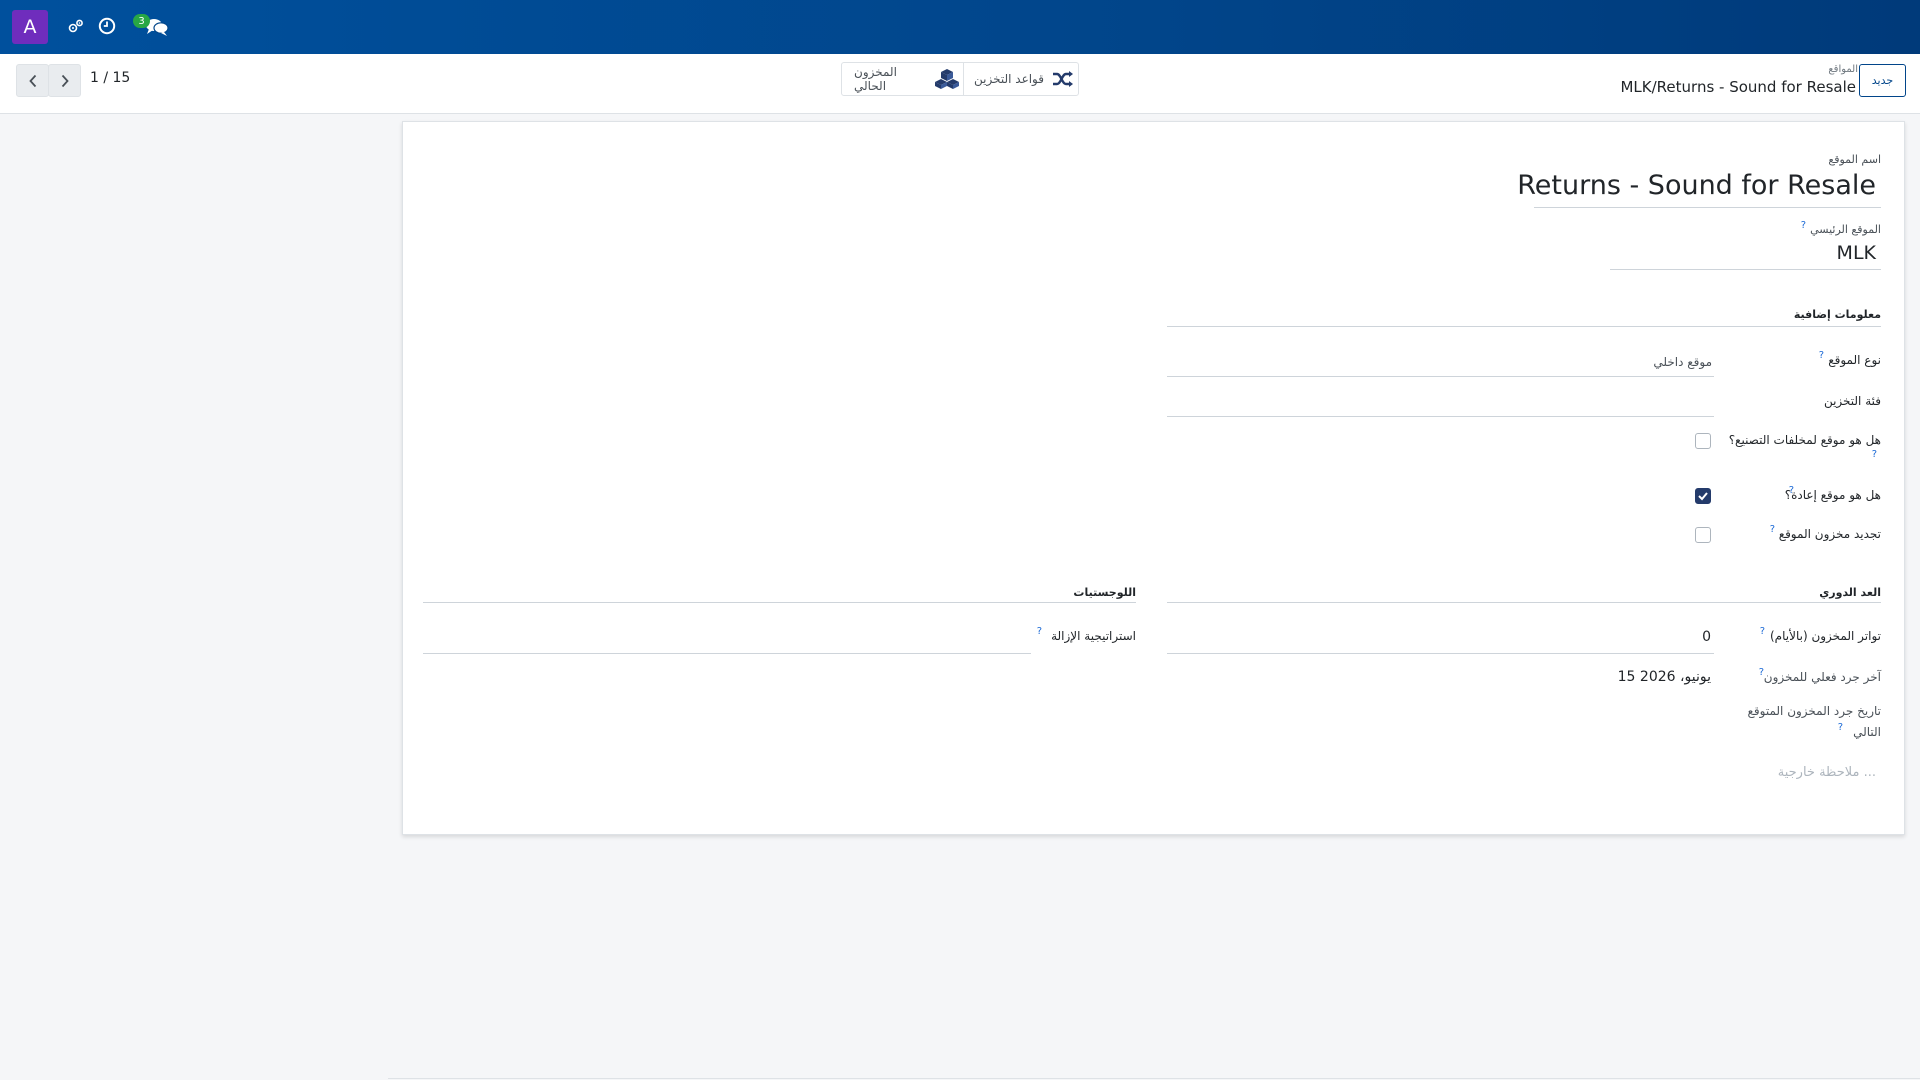 This screenshot has width=1920, height=1080. I want to click on new-record-button: جديد, so click(1882, 80).